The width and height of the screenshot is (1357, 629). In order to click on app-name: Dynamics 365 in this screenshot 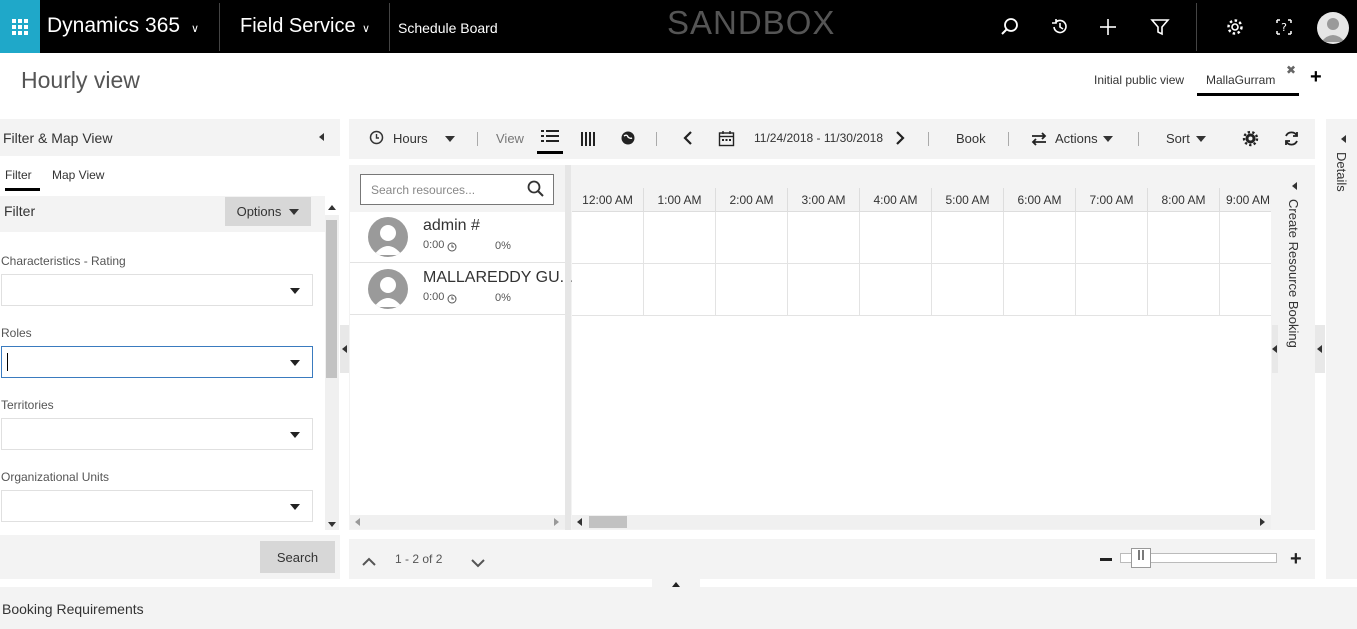, I will do `click(113, 26)`.